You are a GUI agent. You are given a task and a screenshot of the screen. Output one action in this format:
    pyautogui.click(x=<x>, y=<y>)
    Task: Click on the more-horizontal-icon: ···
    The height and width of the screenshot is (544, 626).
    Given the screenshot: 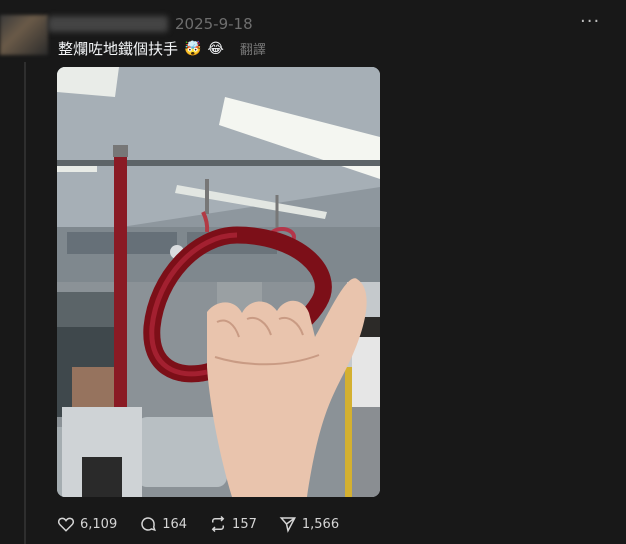 What is the action you would take?
    pyautogui.click(x=589, y=22)
    